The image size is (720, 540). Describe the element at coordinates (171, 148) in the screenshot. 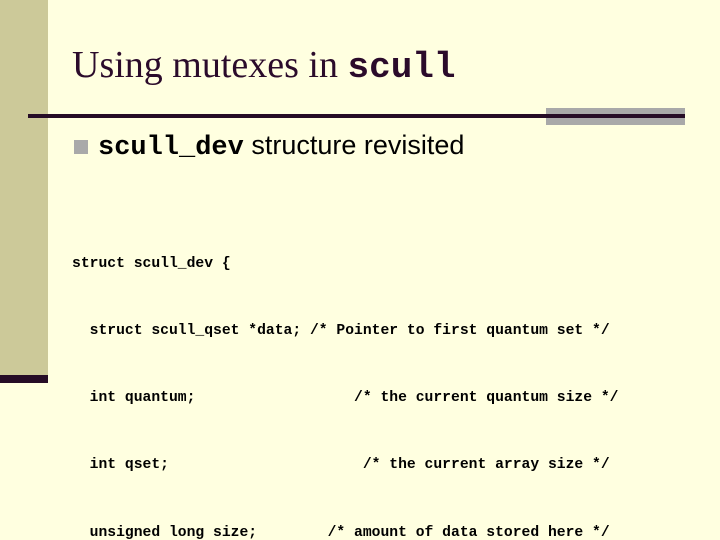

I see `bullet-heading-code-term: scull_dev` at that location.